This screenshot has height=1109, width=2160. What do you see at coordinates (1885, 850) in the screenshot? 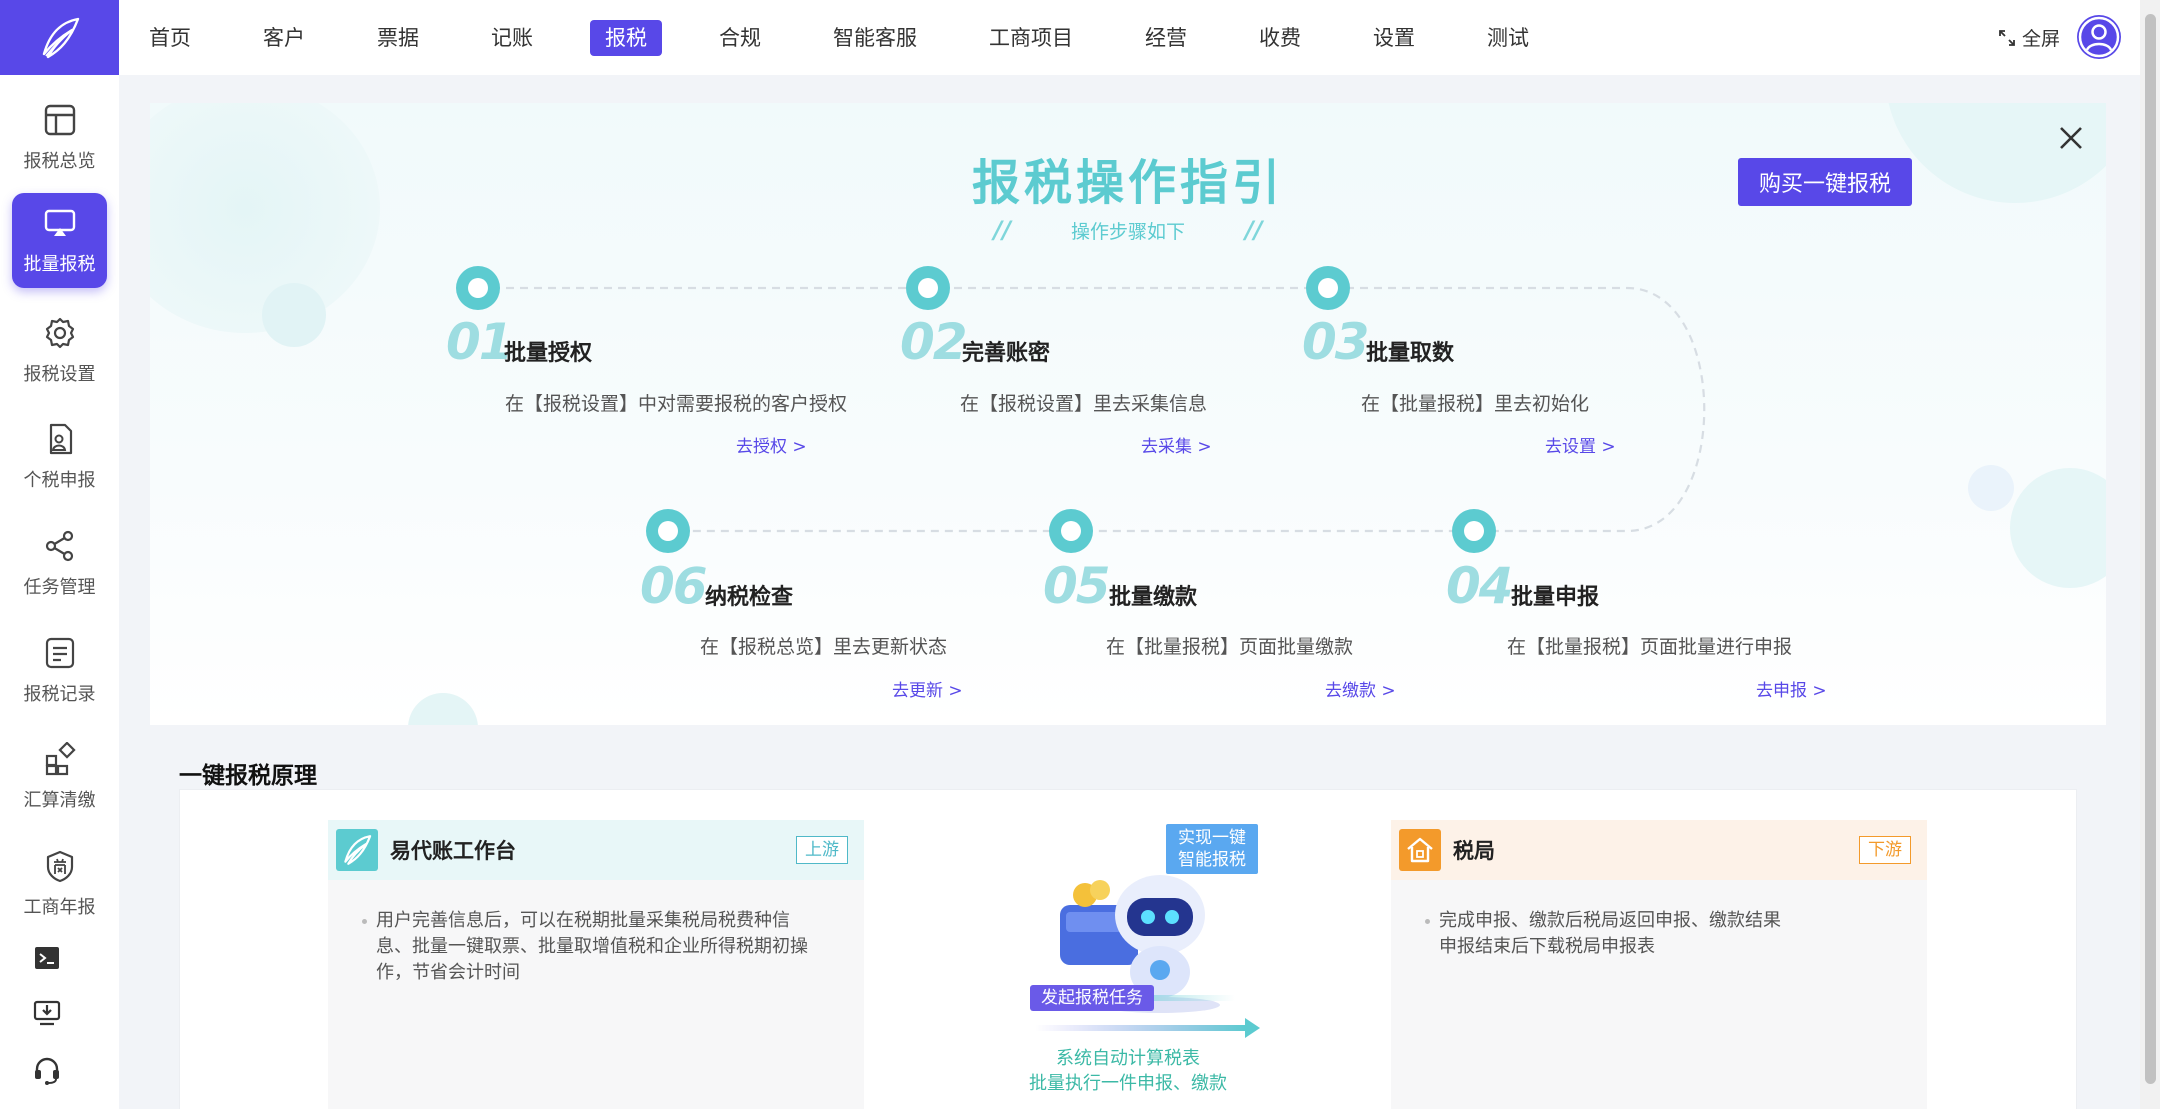
I see `downstream-tag: 下游` at bounding box center [1885, 850].